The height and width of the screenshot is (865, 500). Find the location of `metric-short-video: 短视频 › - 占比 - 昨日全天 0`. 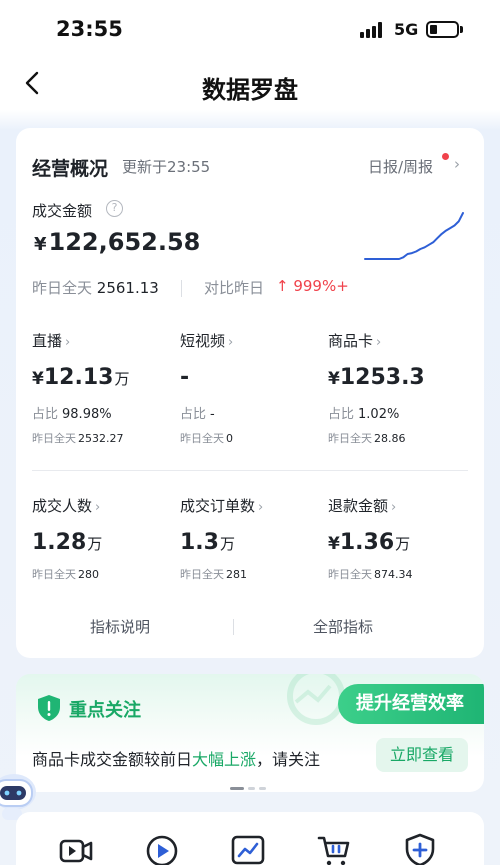

metric-short-video: 短视频 › - 占比 - 昨日全天 0 is located at coordinates (250, 388).